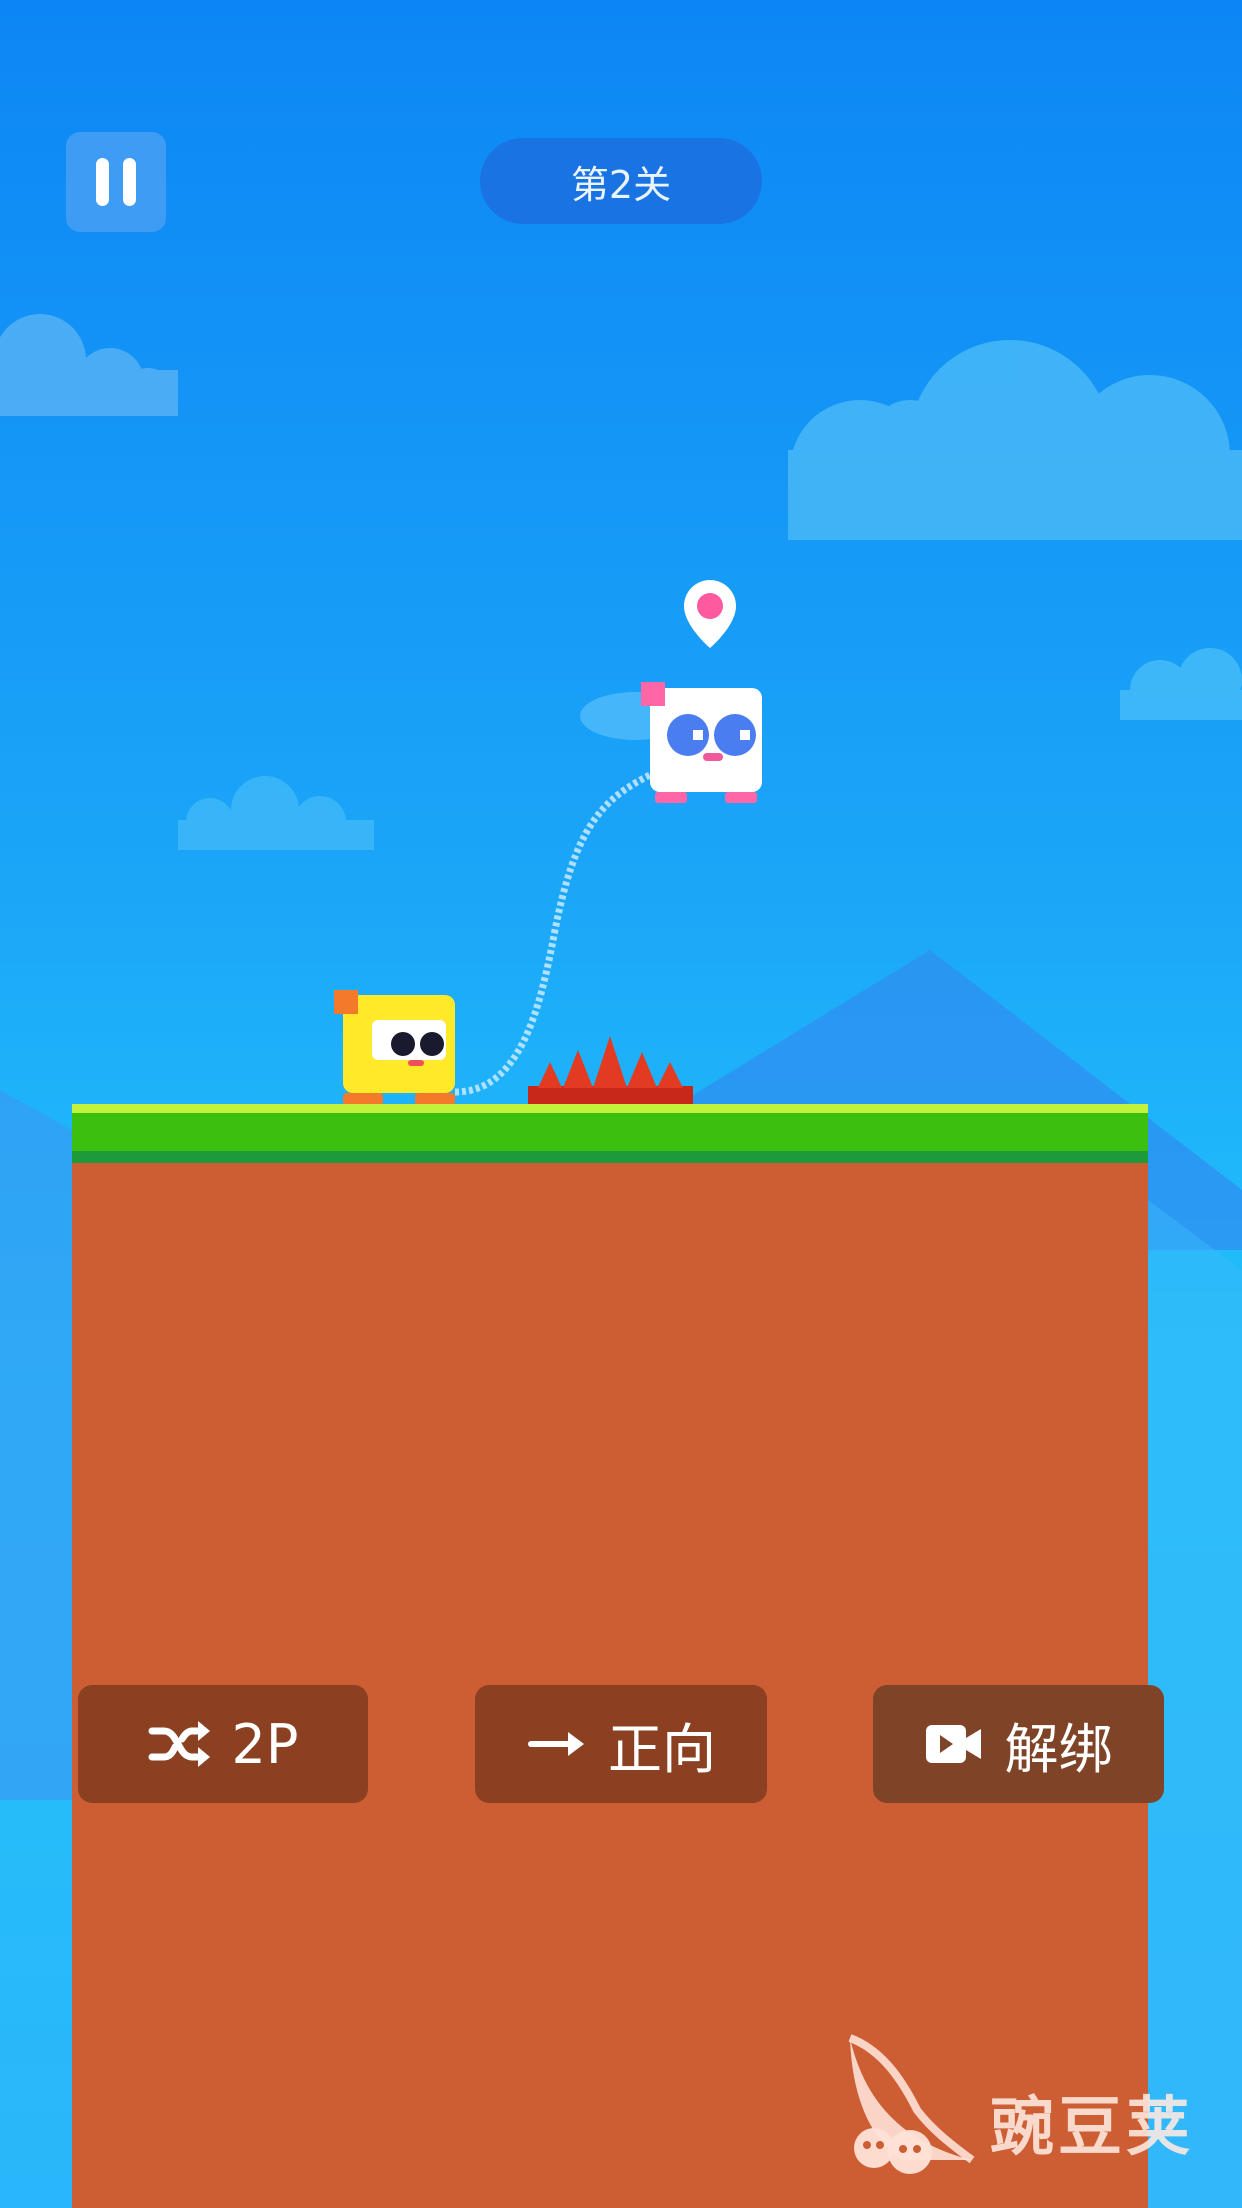 Image resolution: width=1242 pixels, height=2208 pixels. Describe the element at coordinates (36, 1445) in the screenshot. I see `mountain-left` at that location.